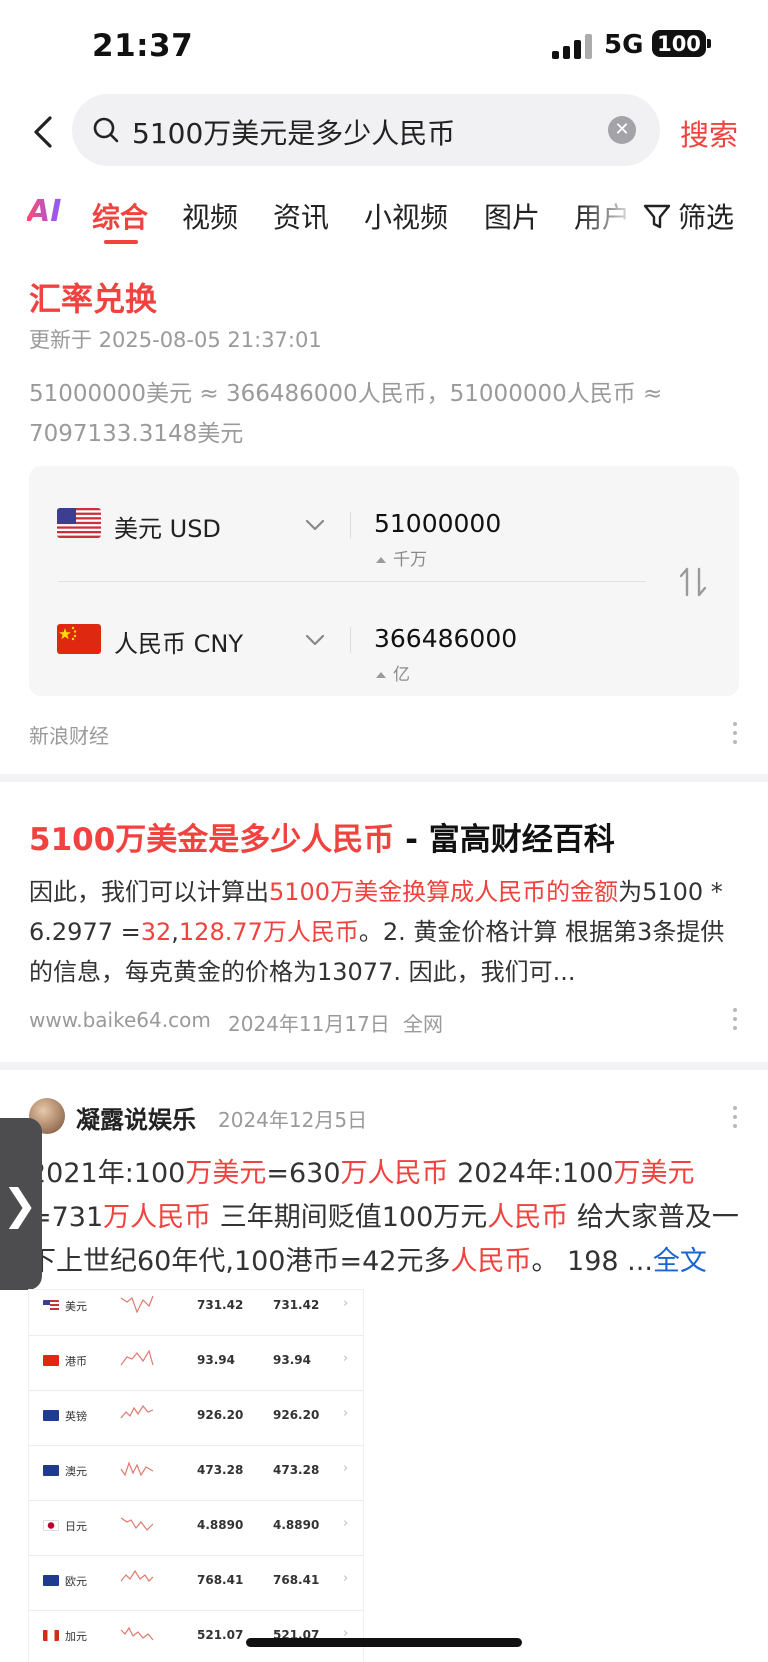 This screenshot has height=1662, width=768. Describe the element at coordinates (709, 133) in the screenshot. I see `search-button: 搜索` at that location.